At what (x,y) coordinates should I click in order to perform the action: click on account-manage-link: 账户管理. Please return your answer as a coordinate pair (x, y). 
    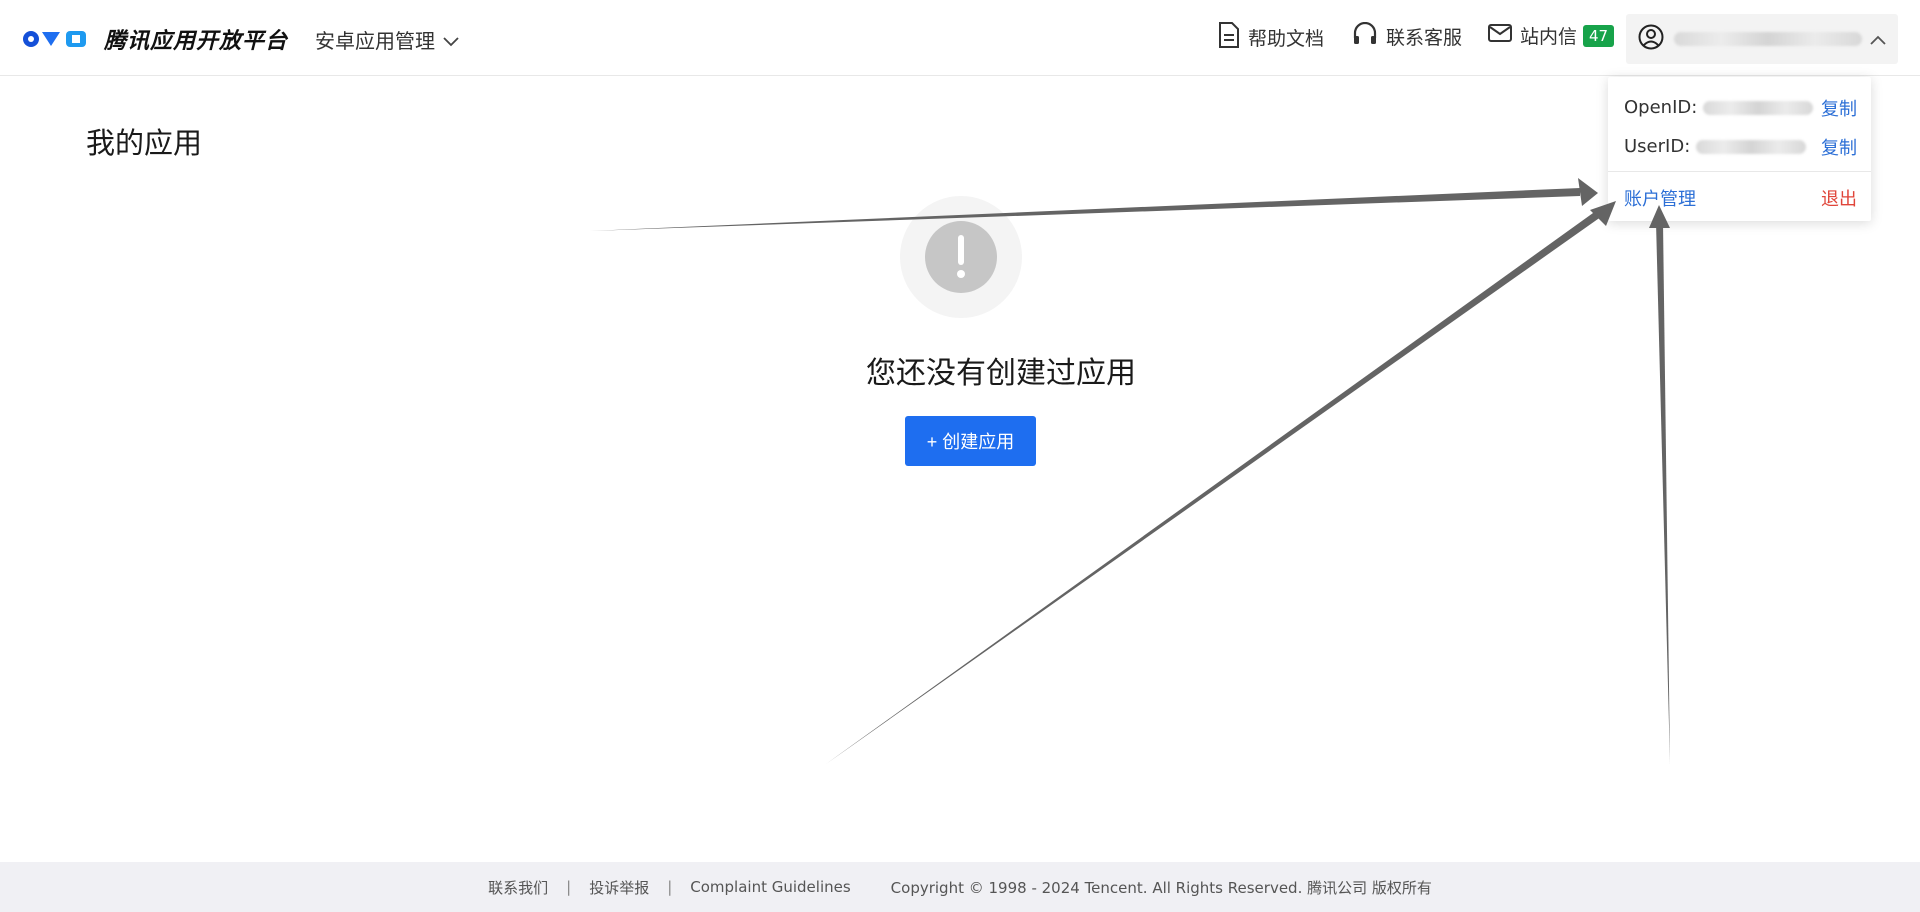
    Looking at the image, I should click on (1660, 198).